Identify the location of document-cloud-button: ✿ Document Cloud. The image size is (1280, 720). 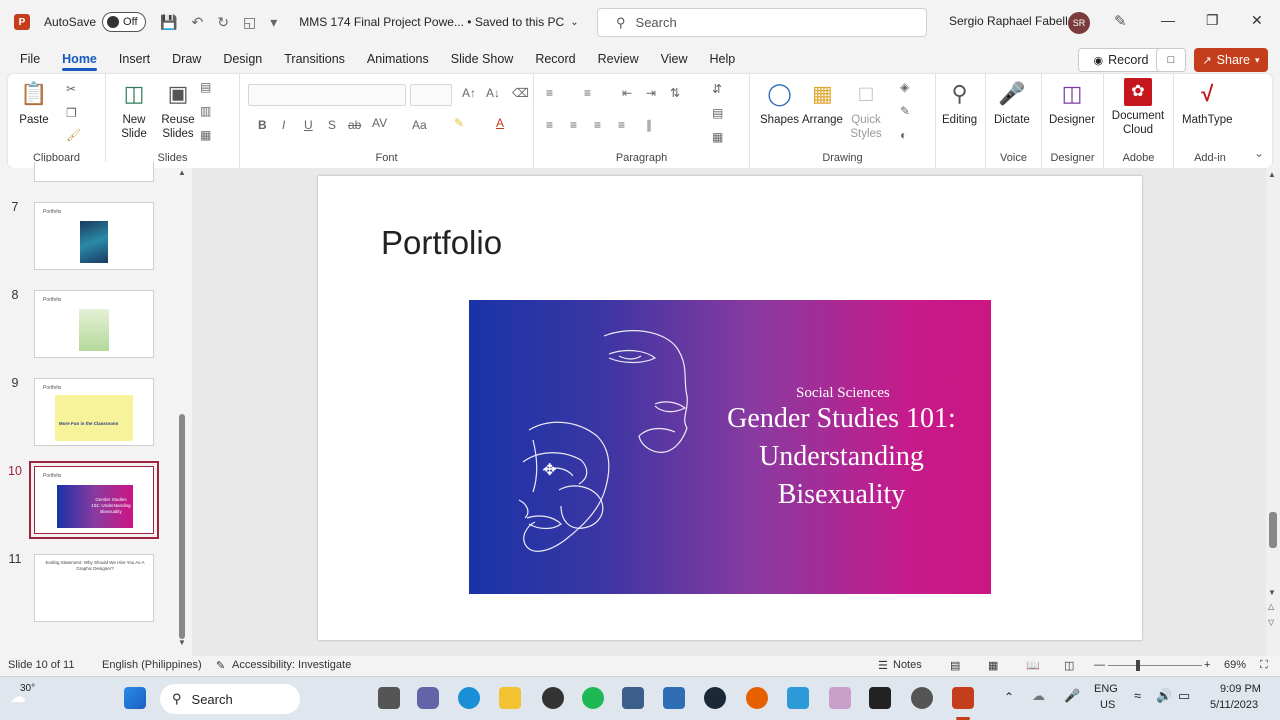
(1138, 107).